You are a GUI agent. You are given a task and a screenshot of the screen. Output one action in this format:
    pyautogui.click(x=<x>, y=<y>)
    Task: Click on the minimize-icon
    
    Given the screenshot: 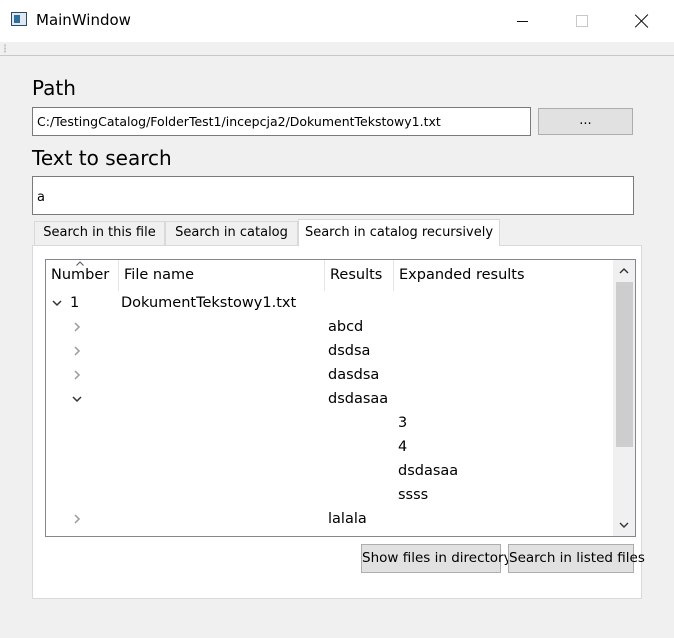 What is the action you would take?
    pyautogui.click(x=522, y=21)
    